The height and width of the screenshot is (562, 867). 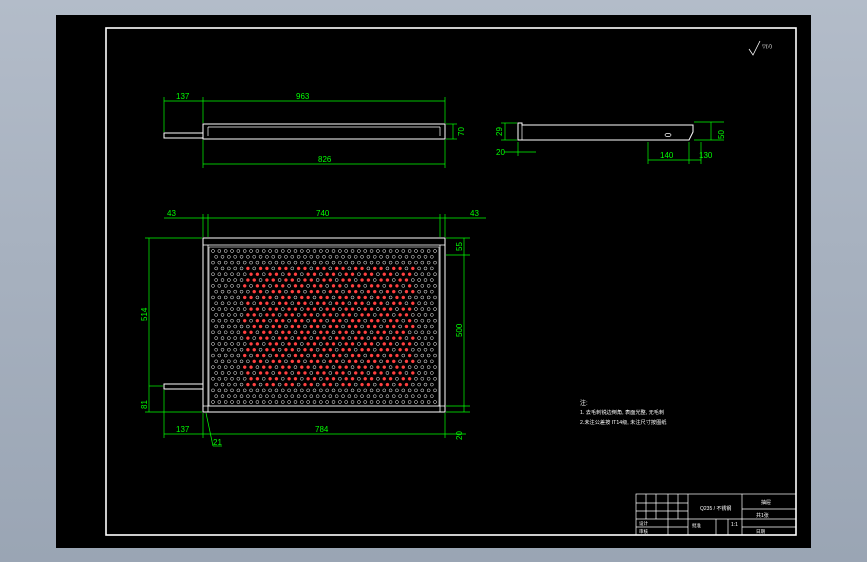 I want to click on top-view: 137 963 826 70, so click(x=314, y=130).